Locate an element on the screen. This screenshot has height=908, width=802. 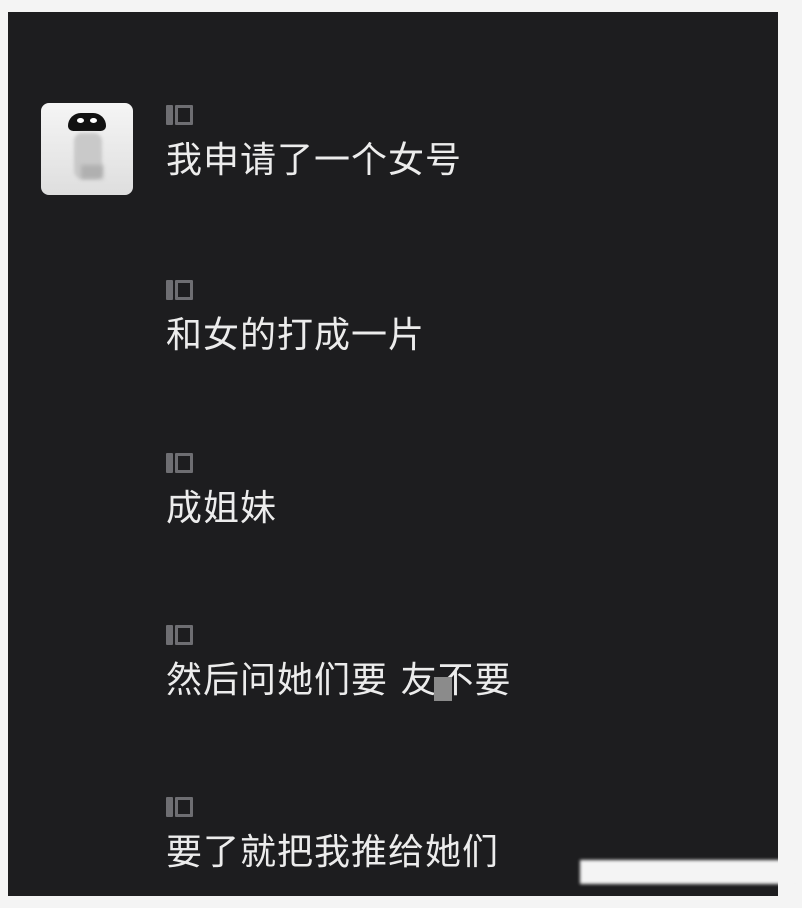
avatar-eye-right is located at coordinates (93, 120).